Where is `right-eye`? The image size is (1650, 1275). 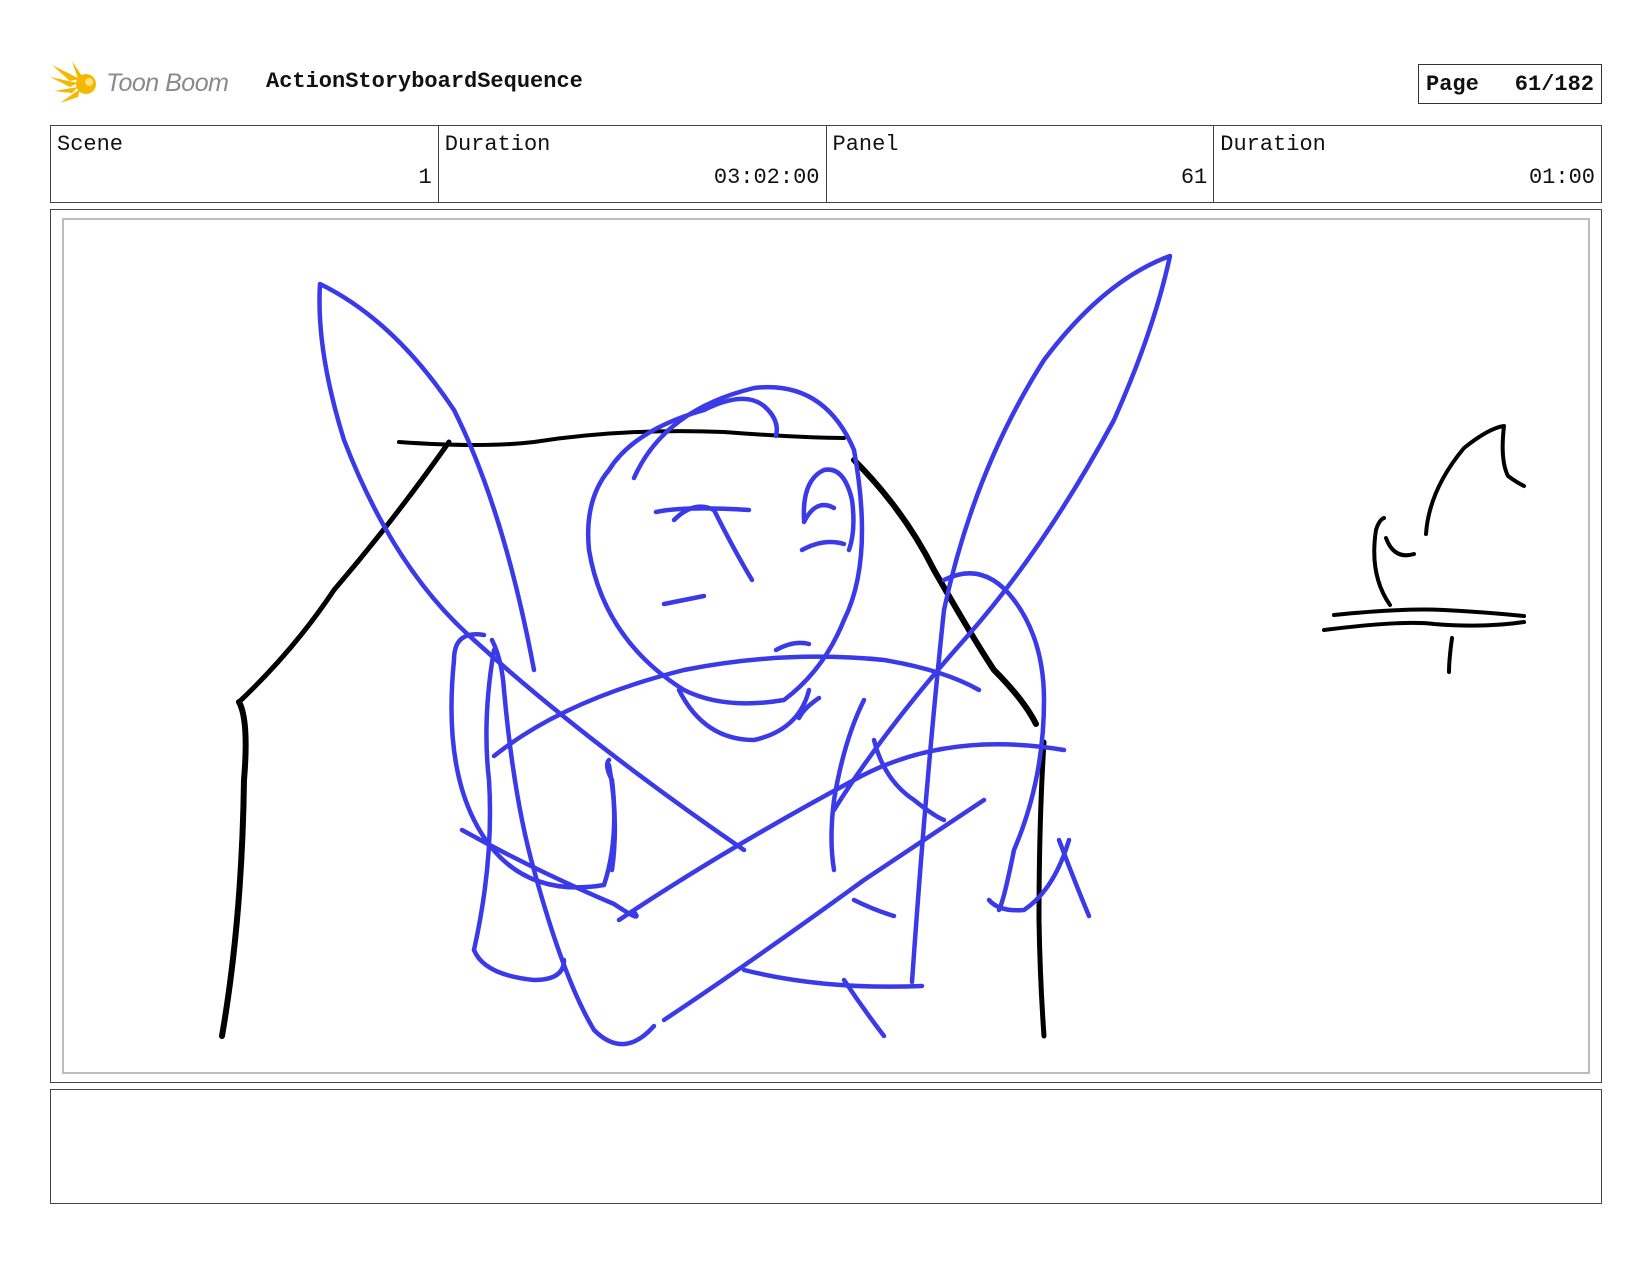 right-eye is located at coordinates (823, 527).